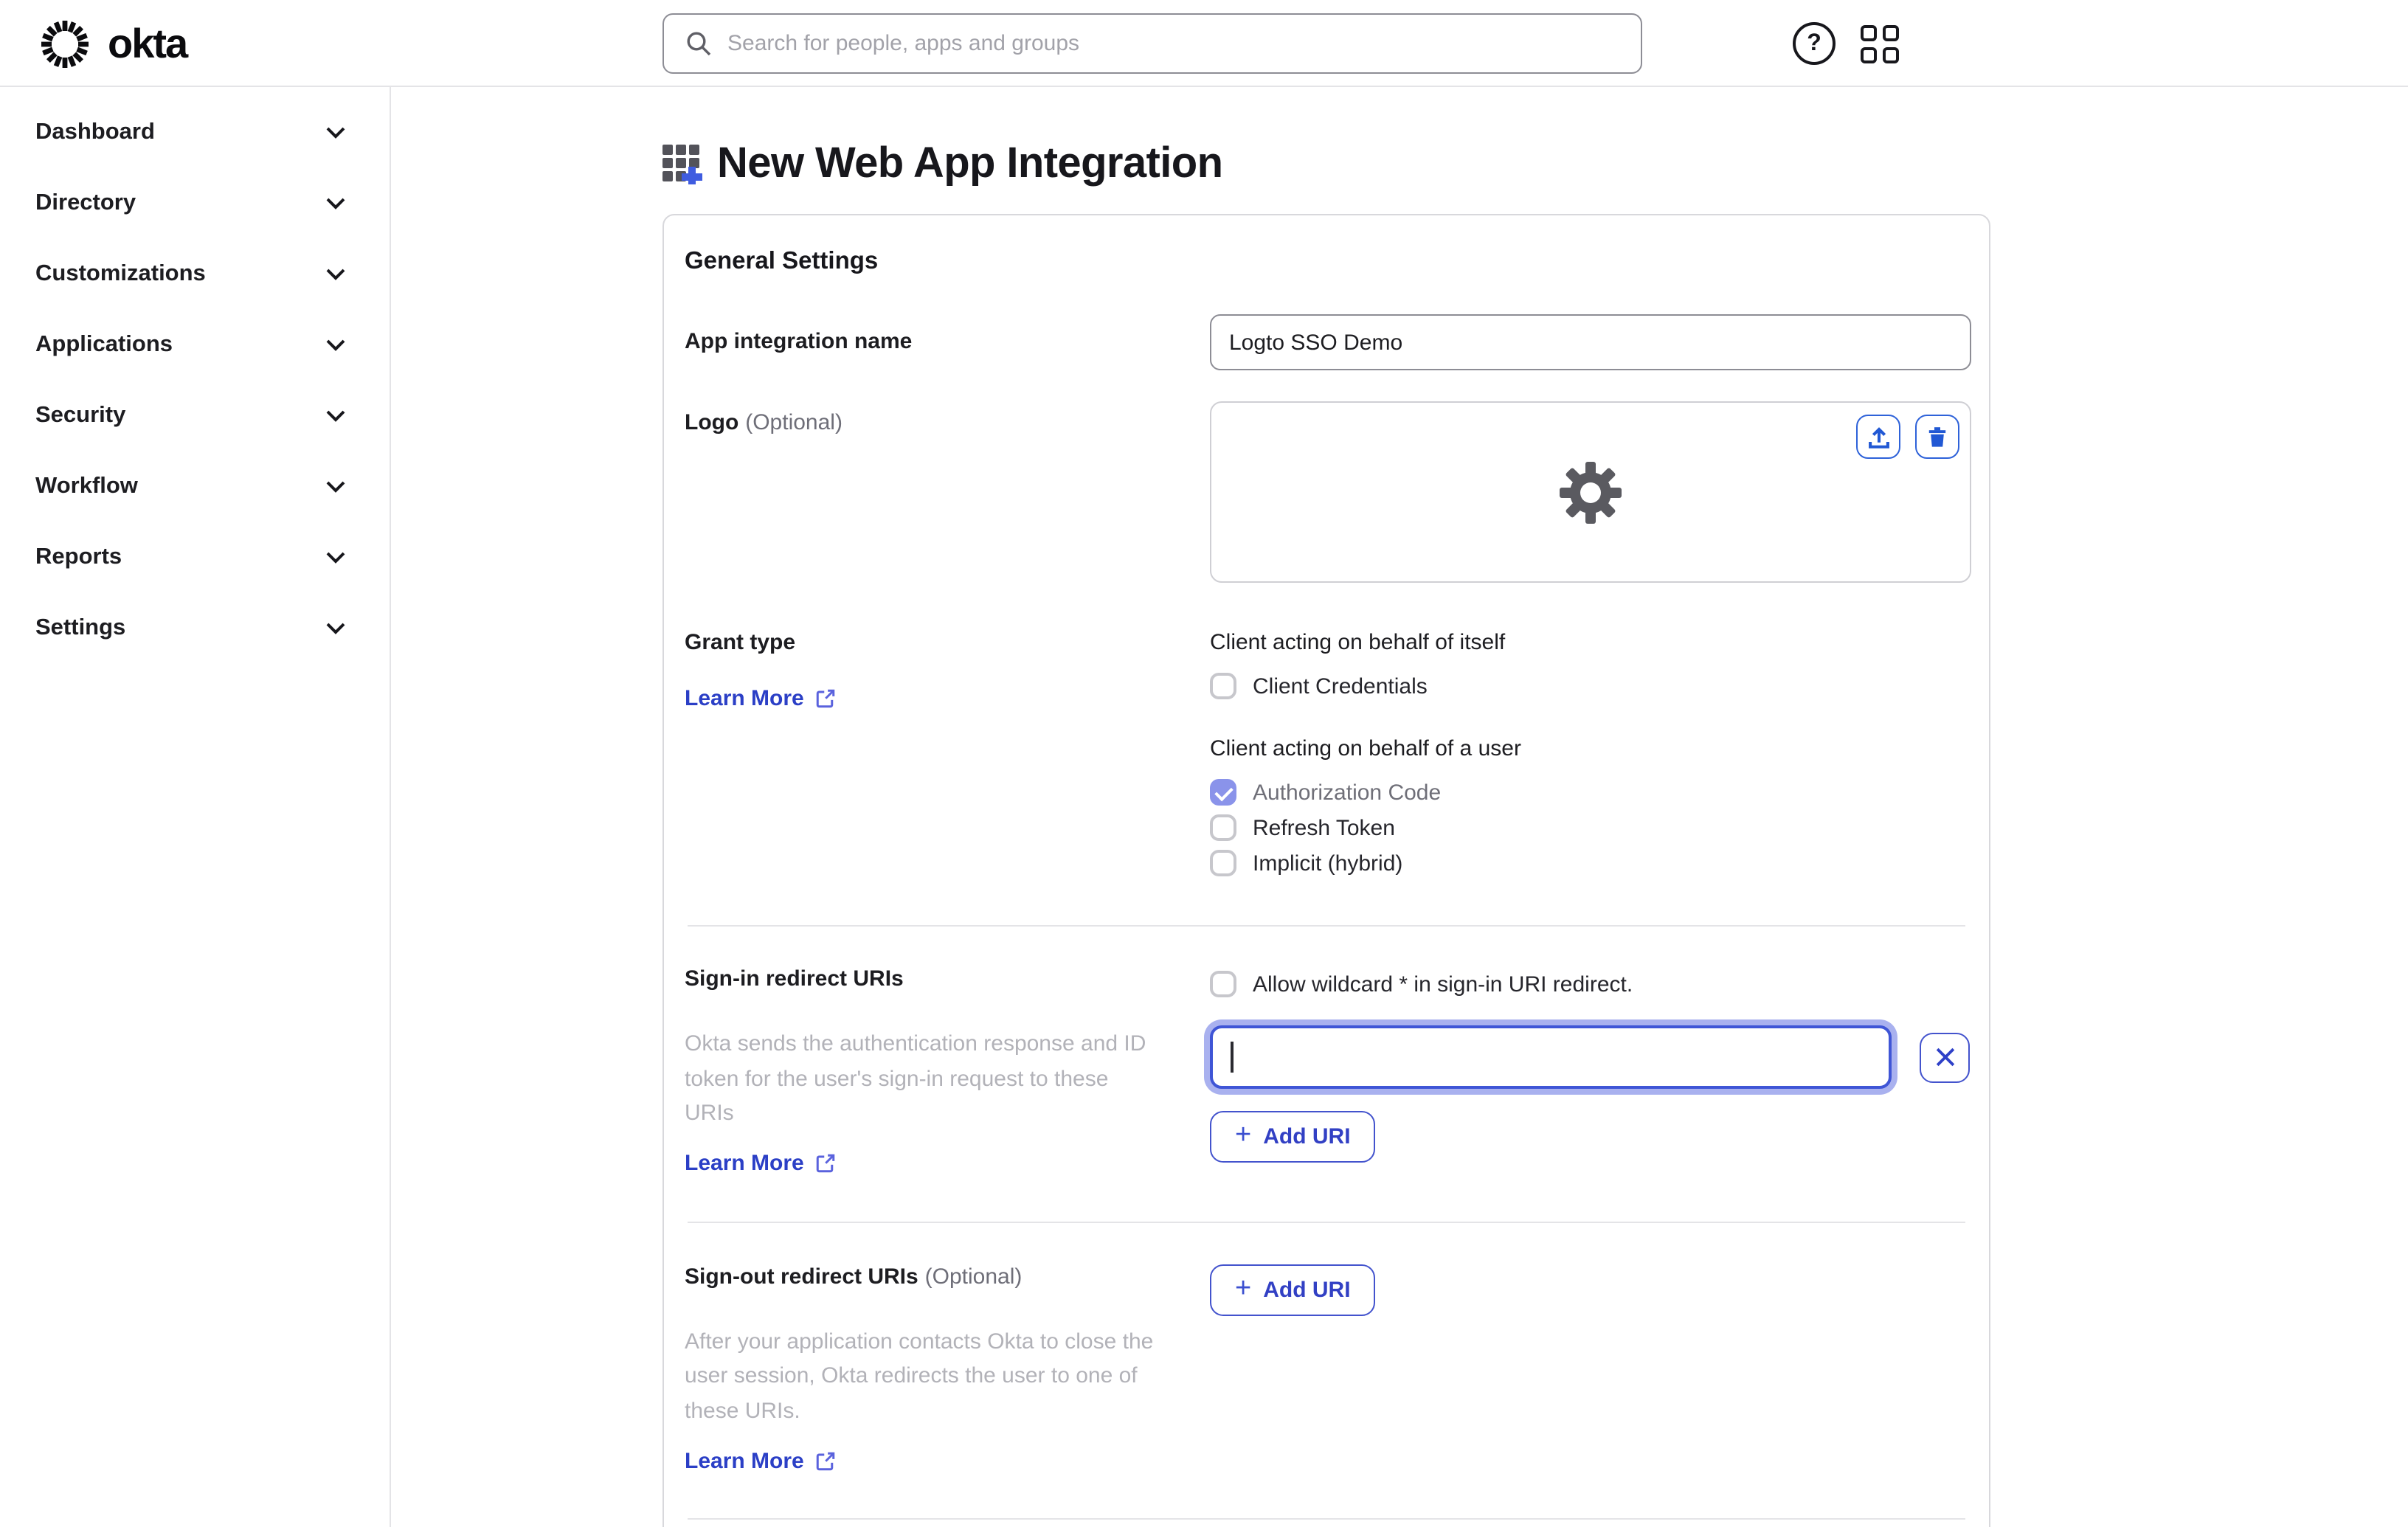 The width and height of the screenshot is (2408, 1527). Describe the element at coordinates (761, 699) in the screenshot. I see `grant-type-learn-more-link: Learn More` at that location.